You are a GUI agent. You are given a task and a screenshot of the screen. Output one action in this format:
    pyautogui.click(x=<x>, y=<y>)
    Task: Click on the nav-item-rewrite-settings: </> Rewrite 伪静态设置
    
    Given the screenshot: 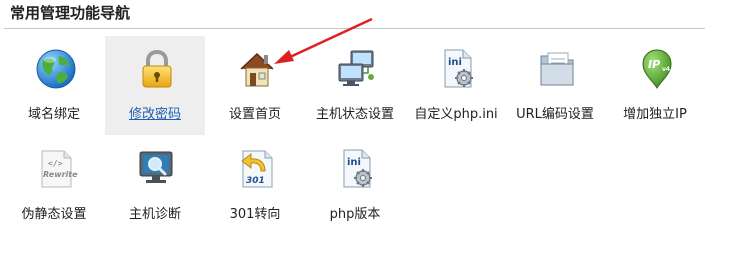 What is the action you would take?
    pyautogui.click(x=54, y=185)
    